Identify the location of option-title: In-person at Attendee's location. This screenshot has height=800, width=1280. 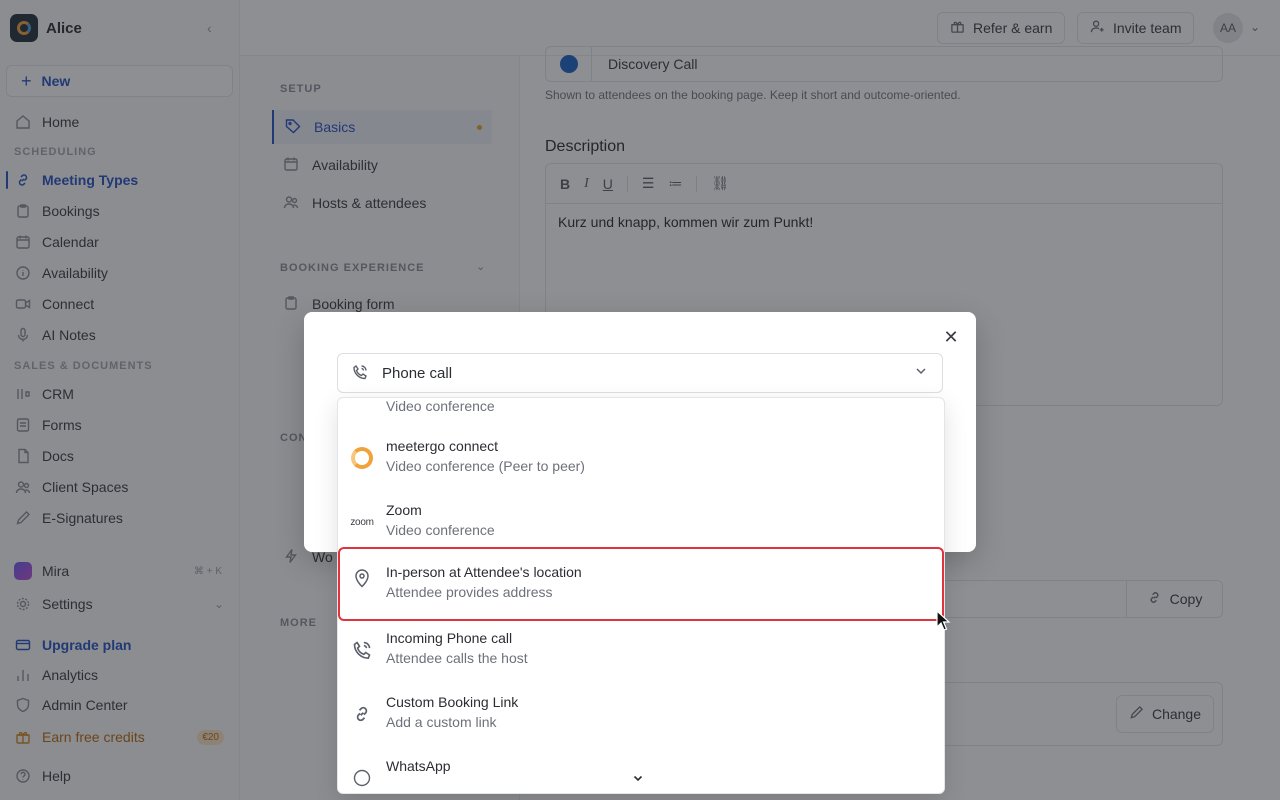
(484, 572).